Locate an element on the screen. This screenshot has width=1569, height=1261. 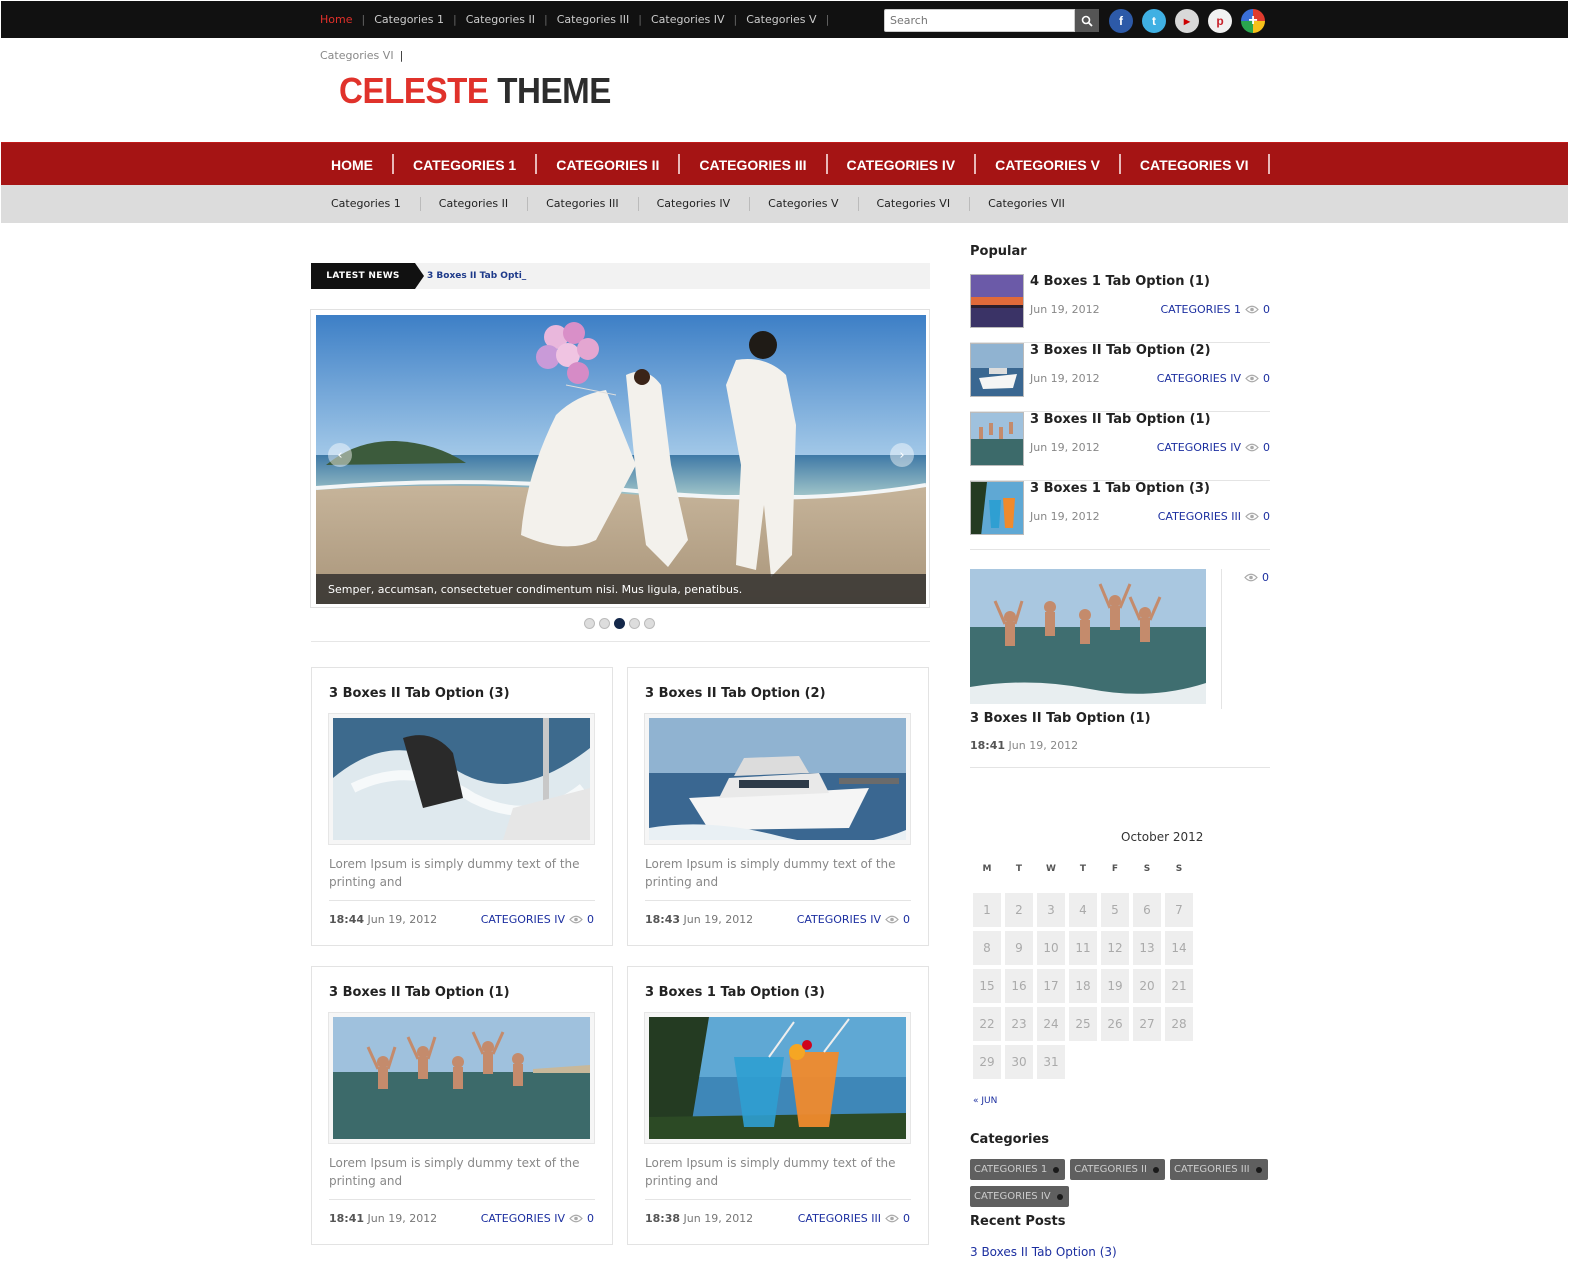
post-title: 3 Boxes II Tab Option (3) is located at coordinates (419, 693).